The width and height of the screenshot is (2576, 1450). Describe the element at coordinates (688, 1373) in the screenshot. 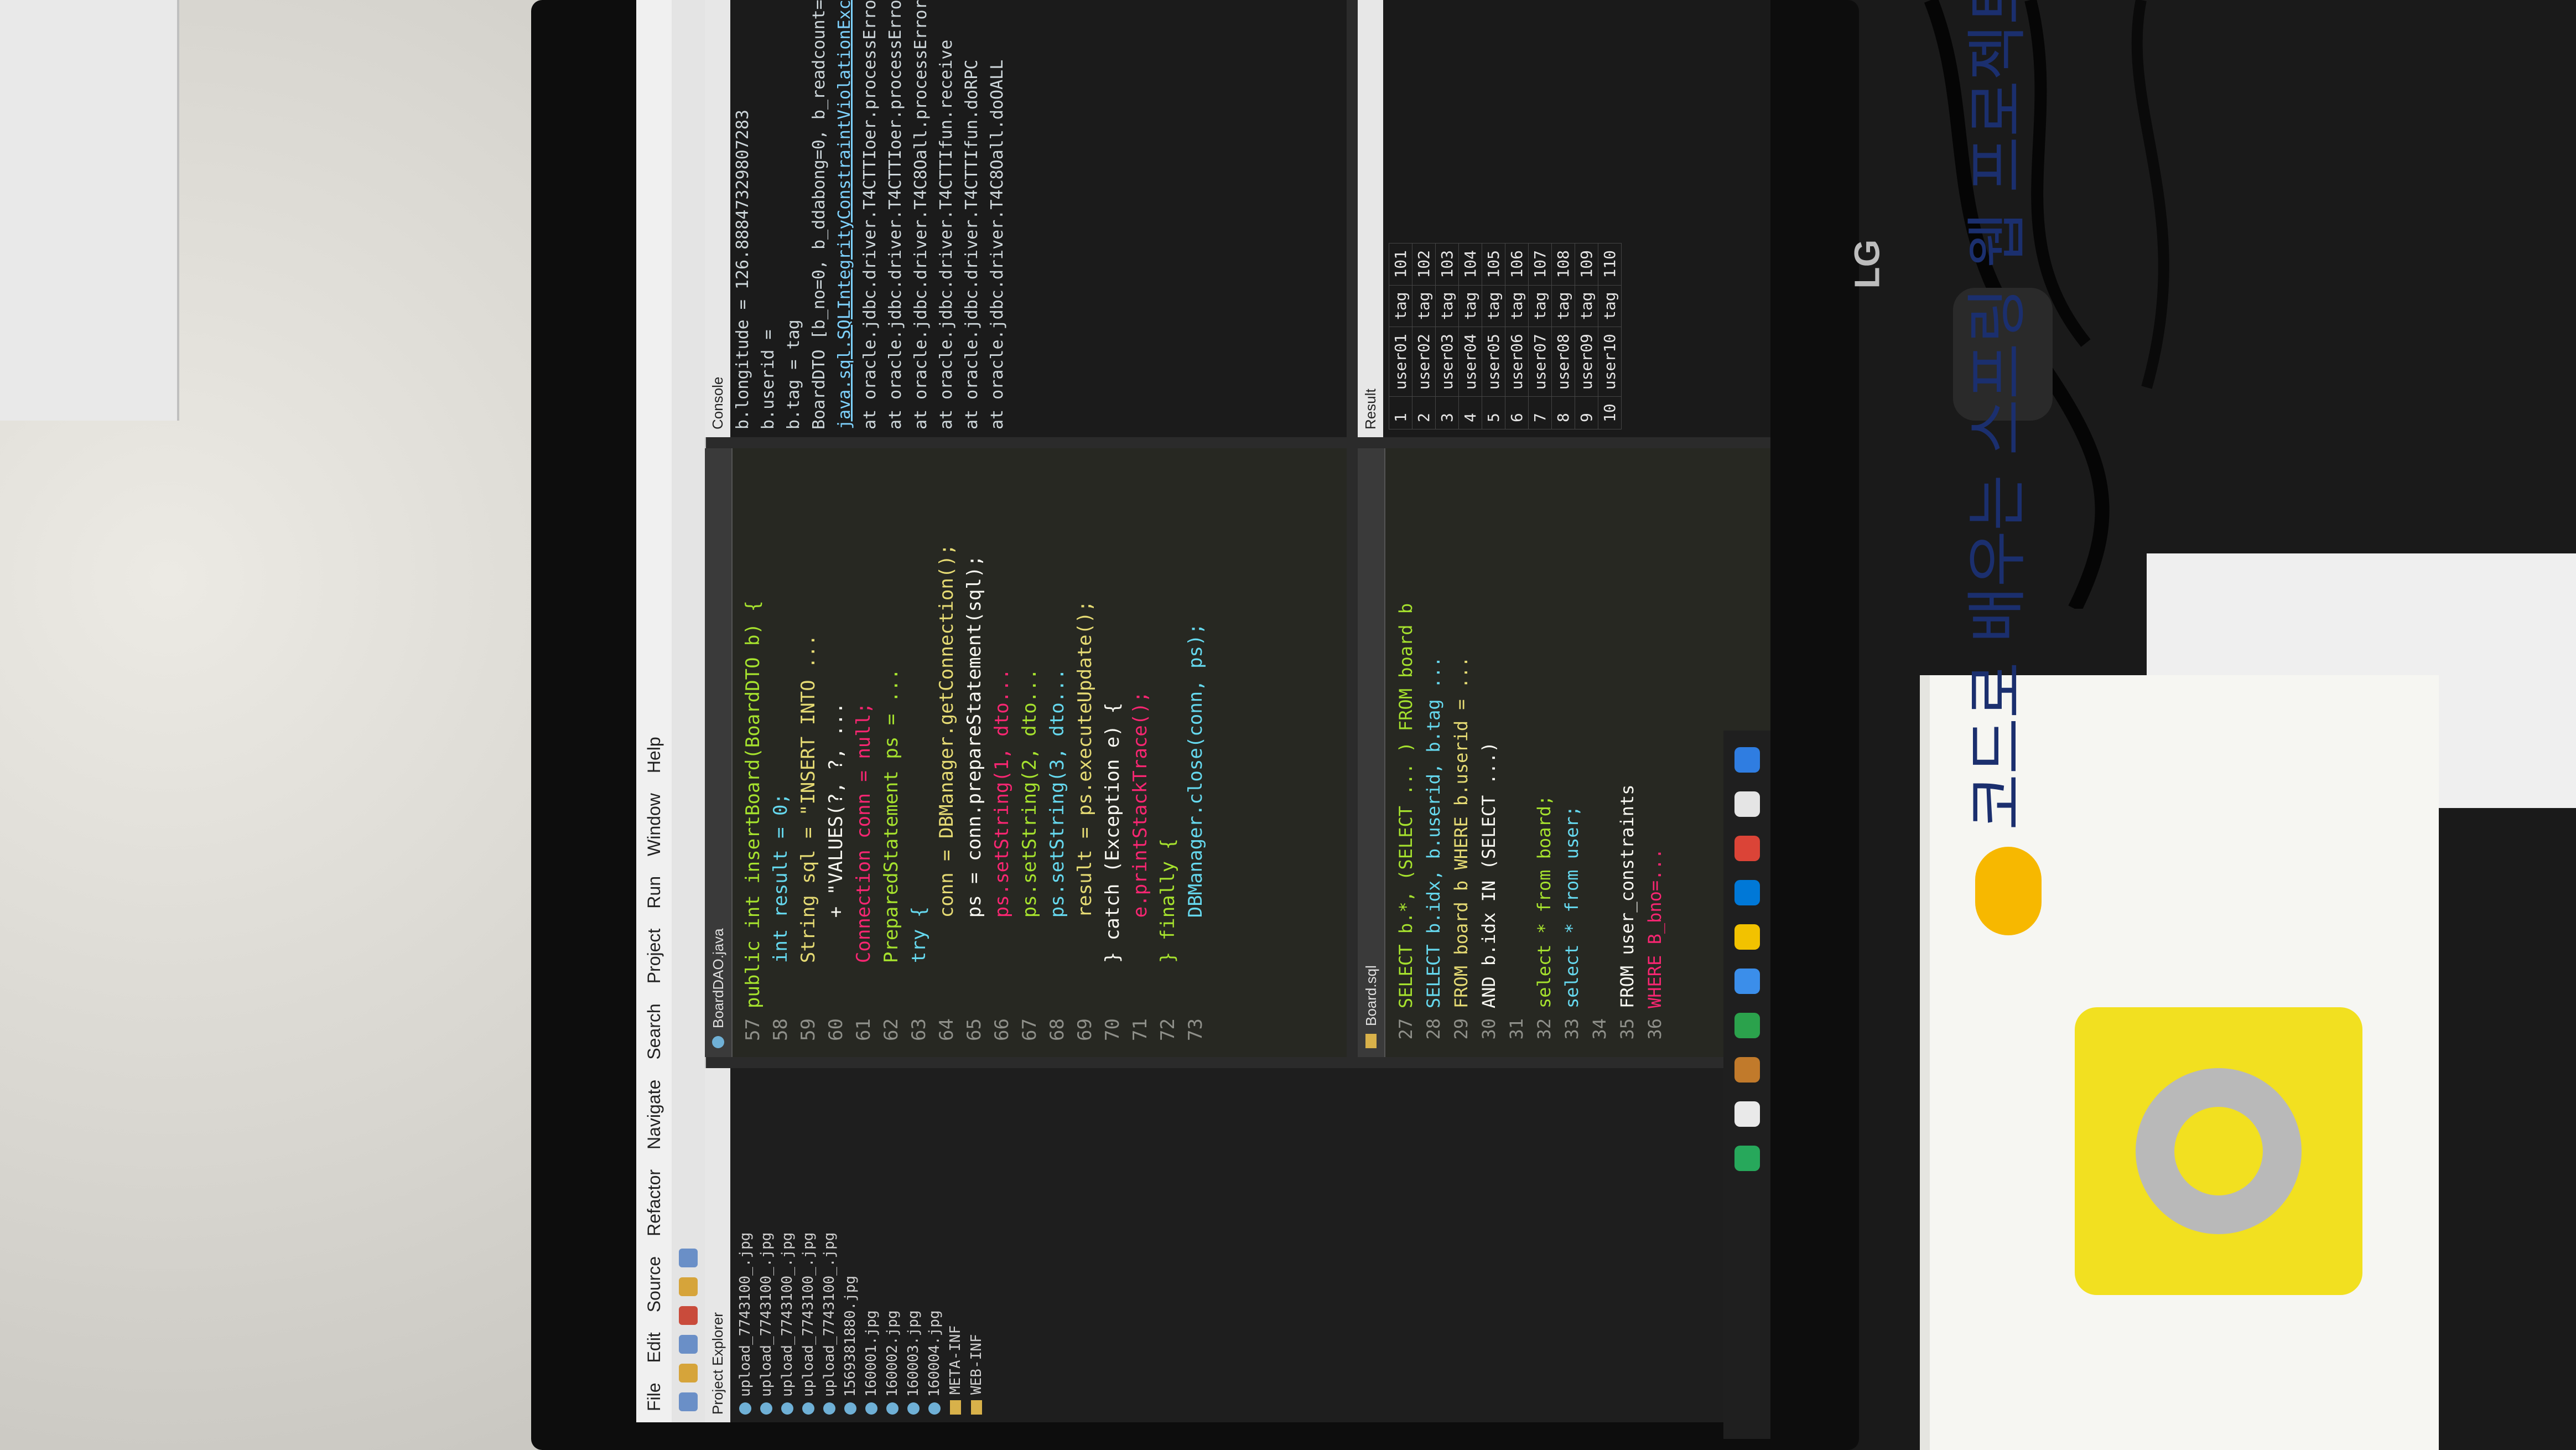

I see `save-icon` at that location.